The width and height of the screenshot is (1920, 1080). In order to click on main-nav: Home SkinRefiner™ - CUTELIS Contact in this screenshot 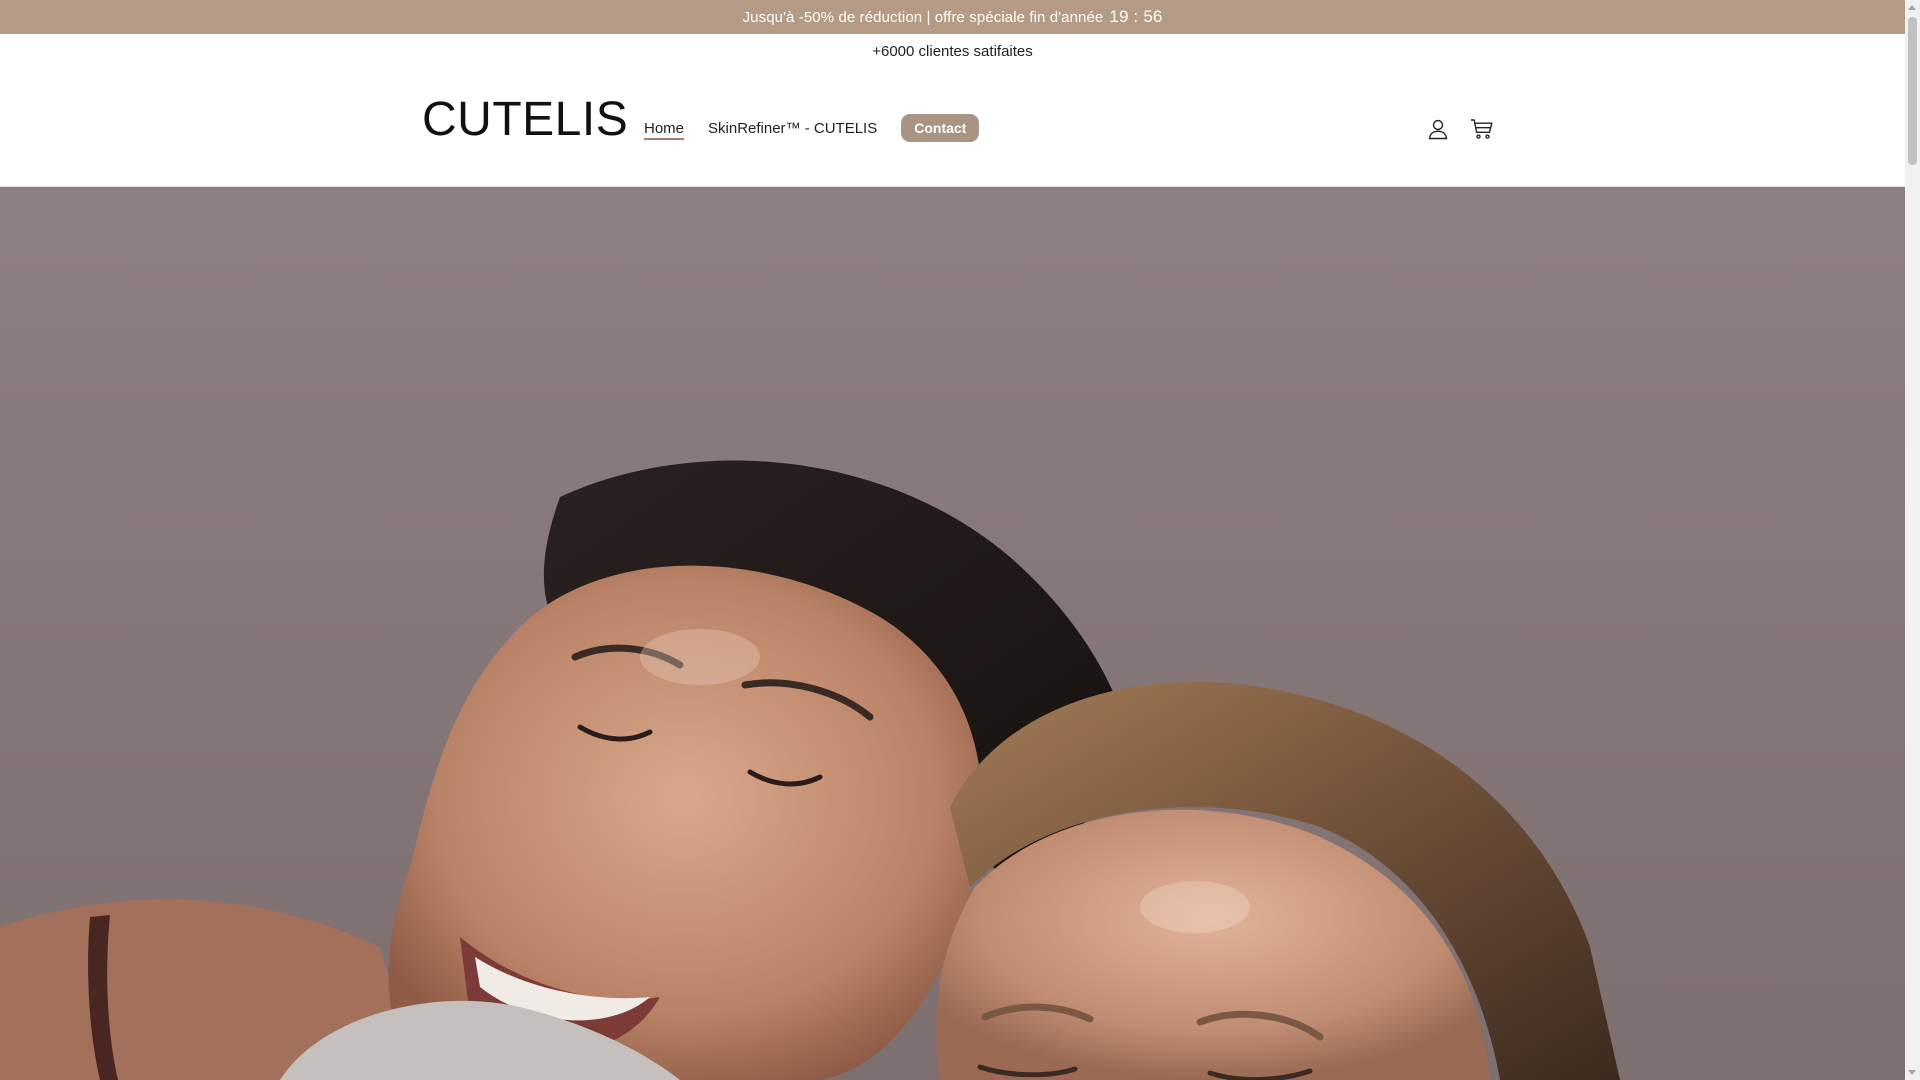, I will do `click(812, 128)`.